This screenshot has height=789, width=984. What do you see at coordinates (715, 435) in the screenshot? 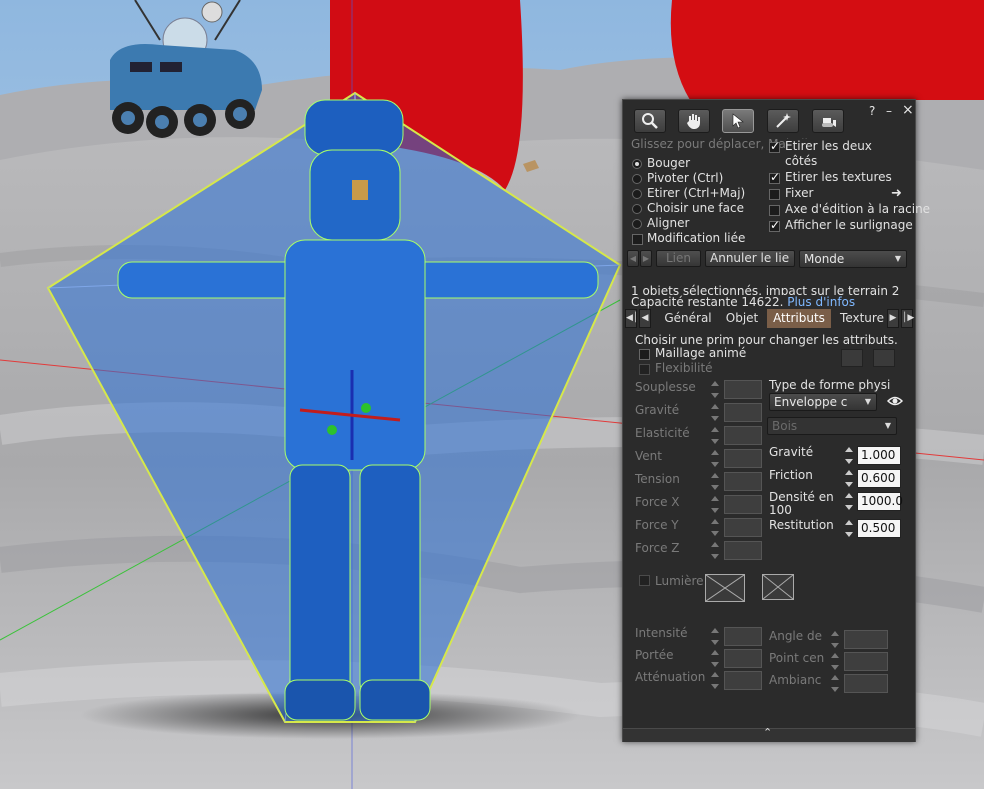
I see `elasticity-spinner` at bounding box center [715, 435].